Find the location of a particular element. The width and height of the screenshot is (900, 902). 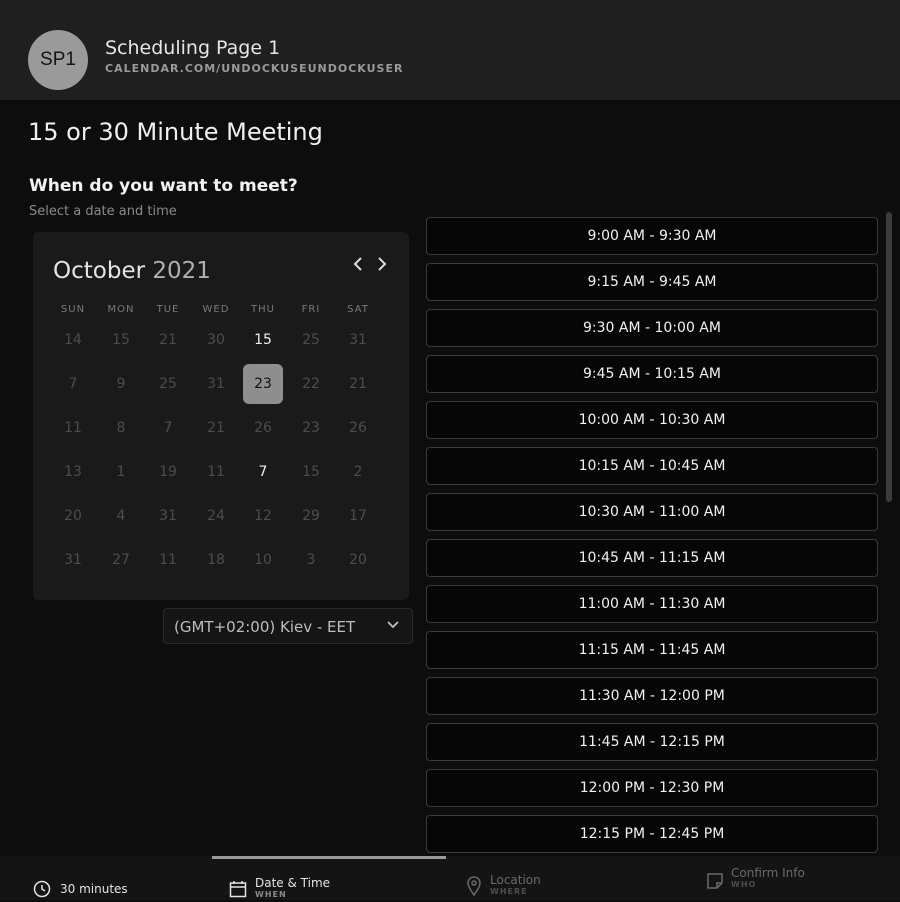

scheduling-page-name: Scheduling Page 1 is located at coordinates (193, 48).